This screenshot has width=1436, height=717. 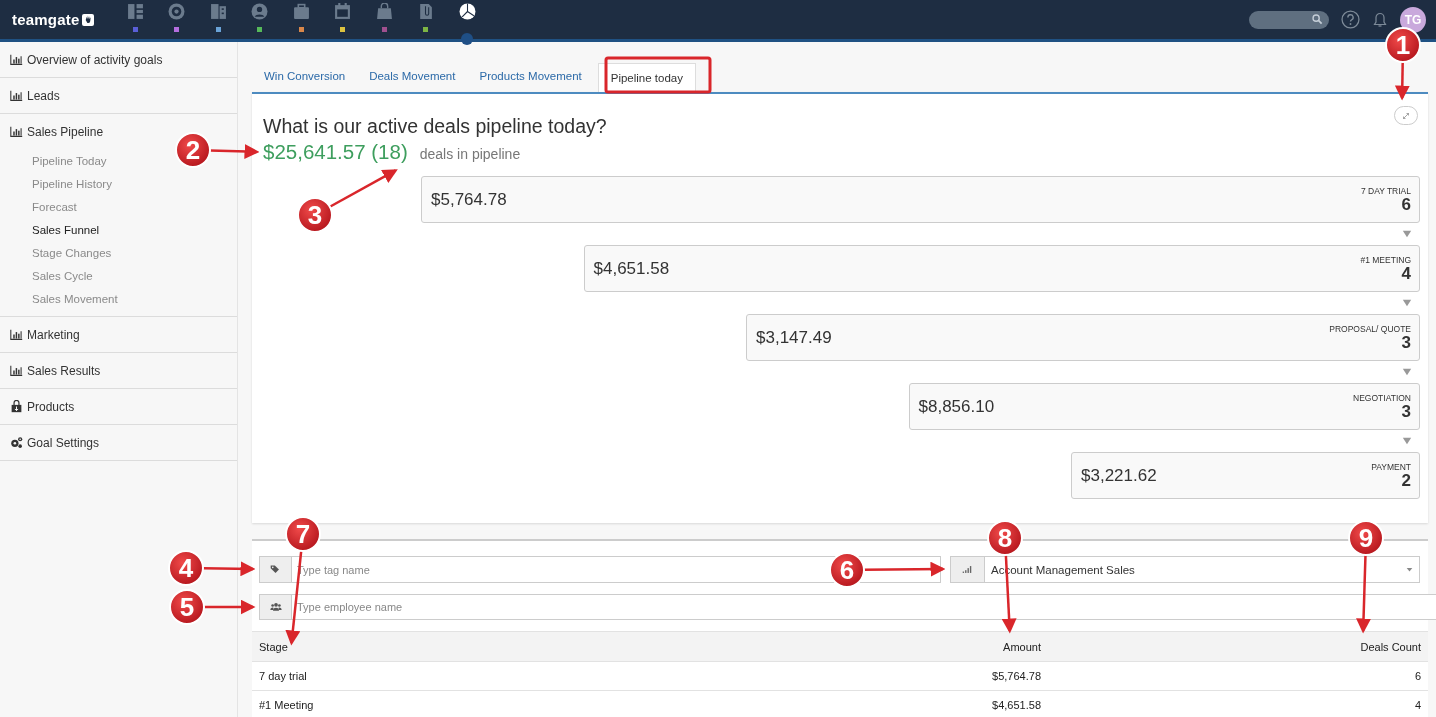 What do you see at coordinates (631, 268) in the screenshot?
I see `stage-amount: $4,651.58` at bounding box center [631, 268].